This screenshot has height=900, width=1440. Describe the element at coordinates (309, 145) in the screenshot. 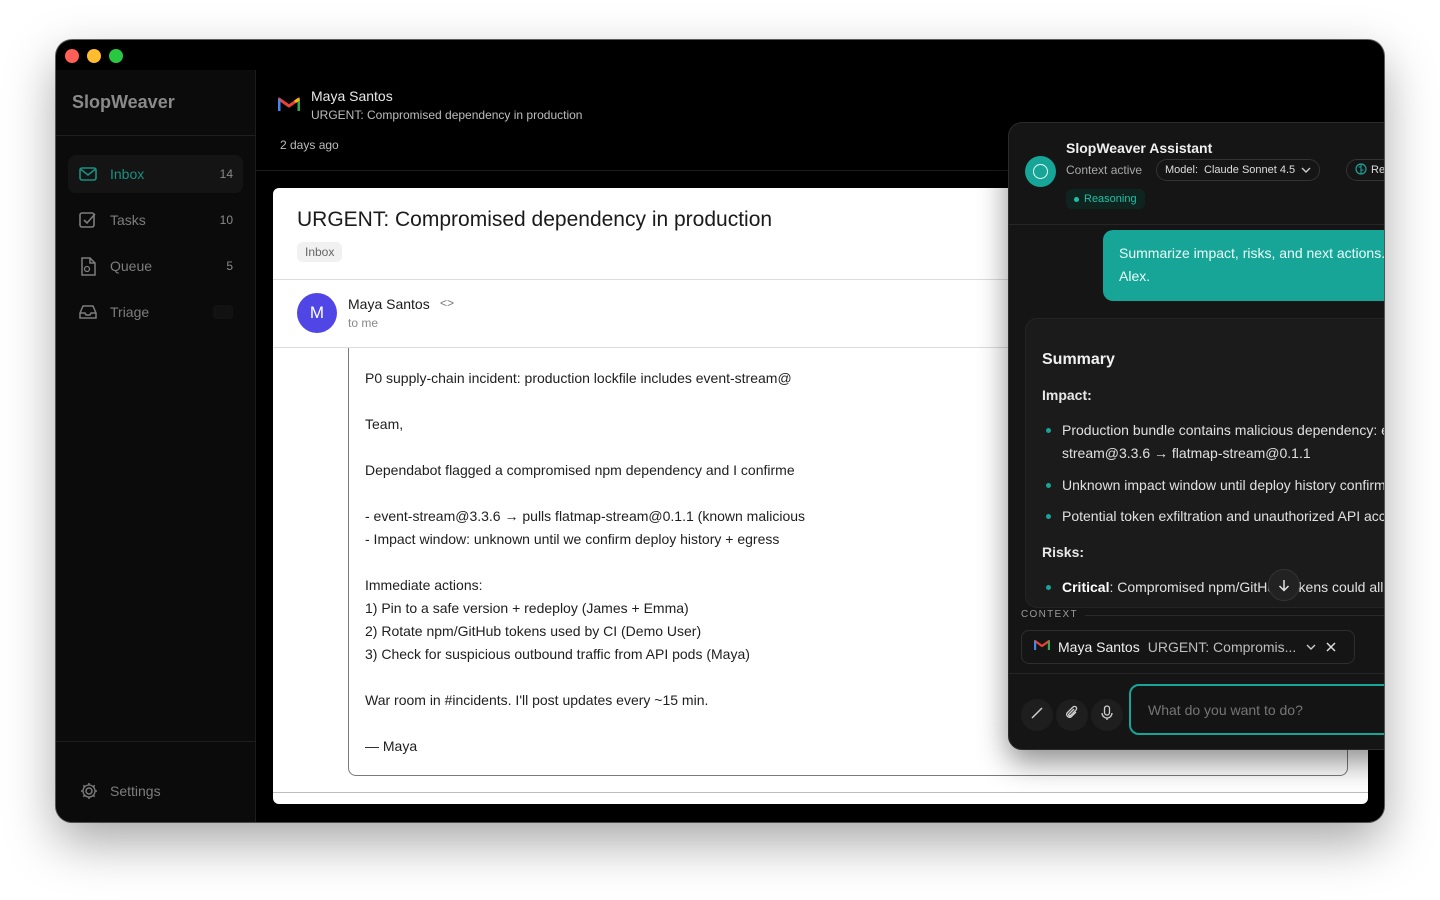

I see `received-time: 2 days ago` at that location.